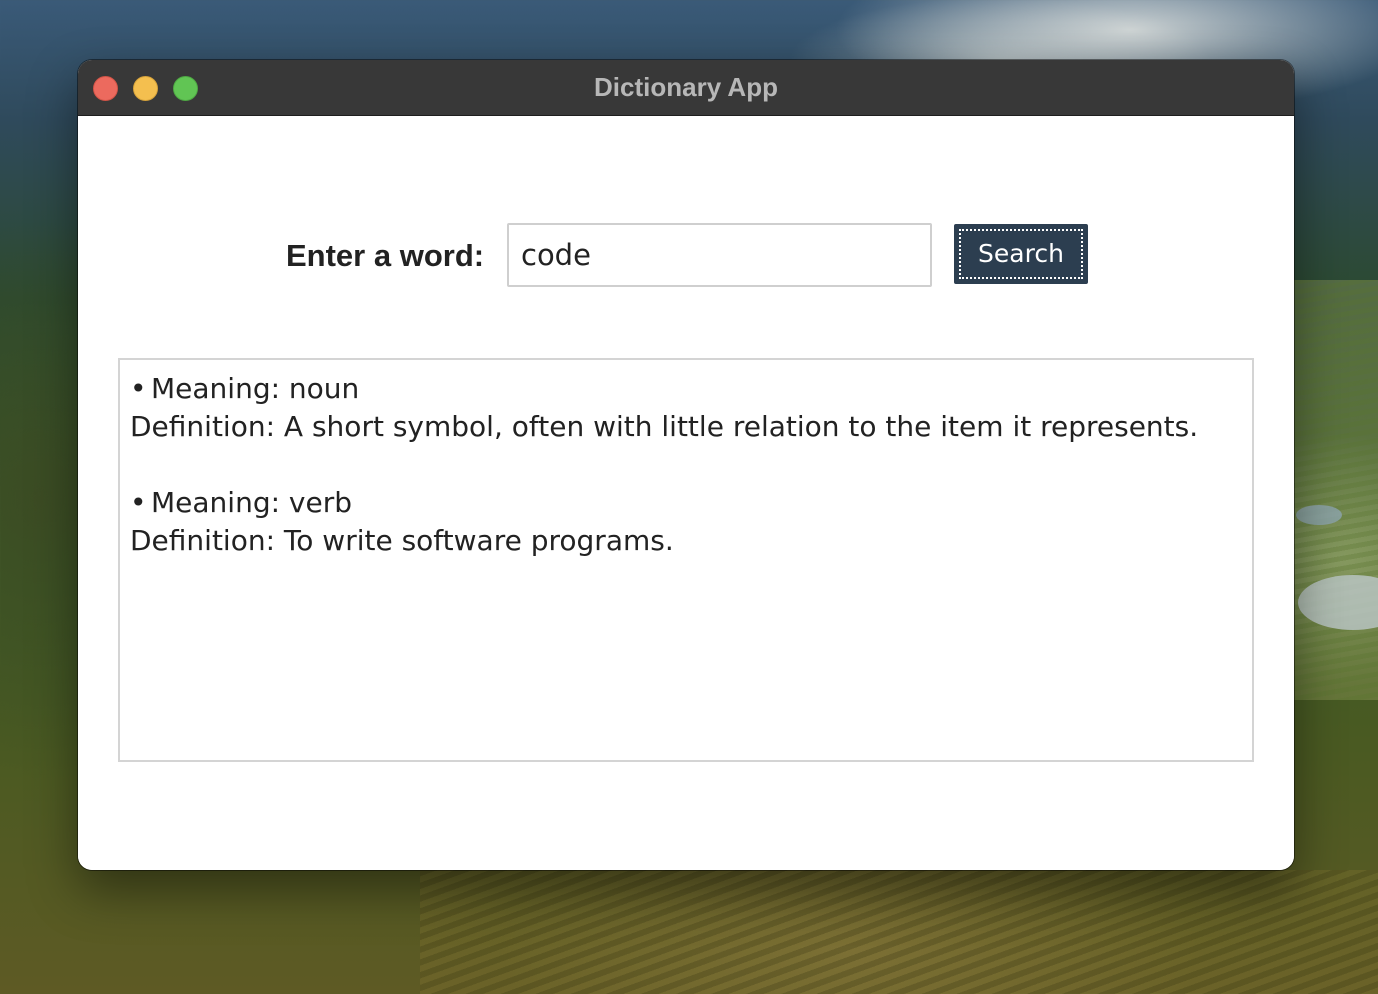 Image resolution: width=1378 pixels, height=994 pixels. What do you see at coordinates (719, 255) in the screenshot?
I see `word-input` at bounding box center [719, 255].